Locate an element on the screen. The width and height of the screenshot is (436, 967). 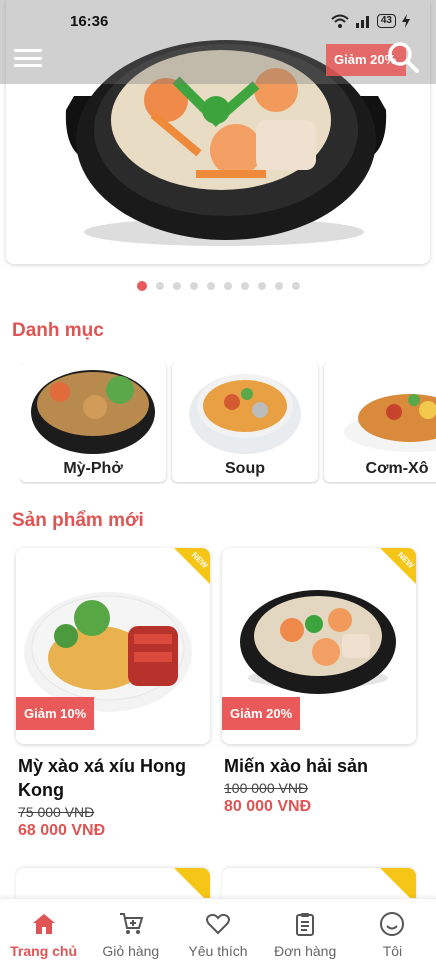
category-label: Soup is located at coordinates (245, 468).